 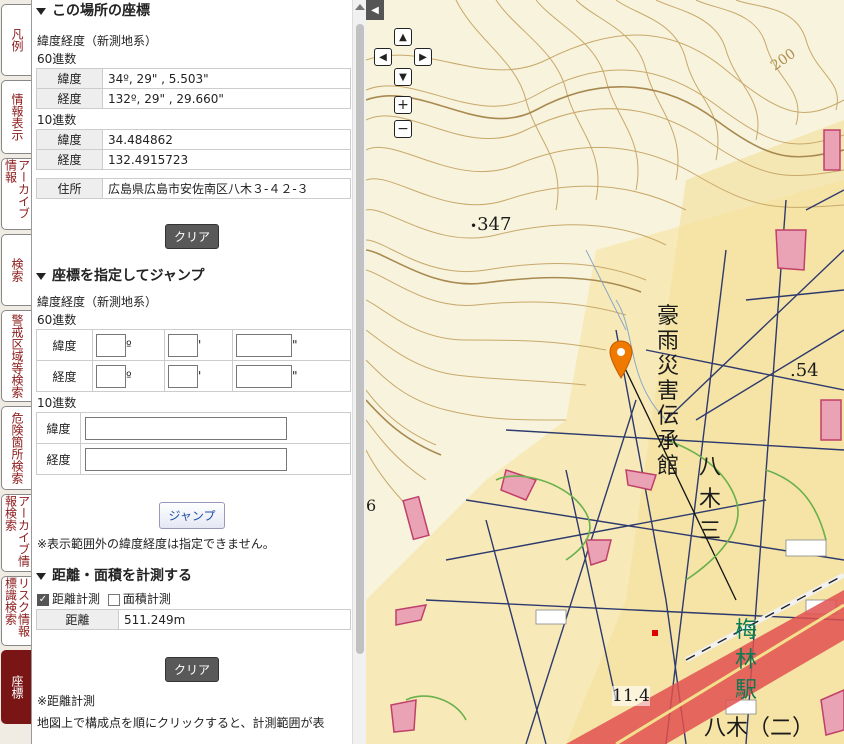 I want to click on distance-checkbox: ✓, so click(x=43, y=599).